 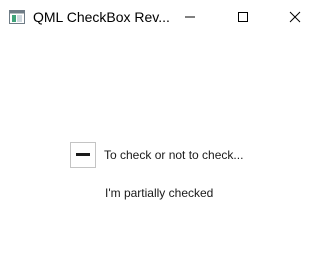 I want to click on maximize-icon, so click(x=243, y=17).